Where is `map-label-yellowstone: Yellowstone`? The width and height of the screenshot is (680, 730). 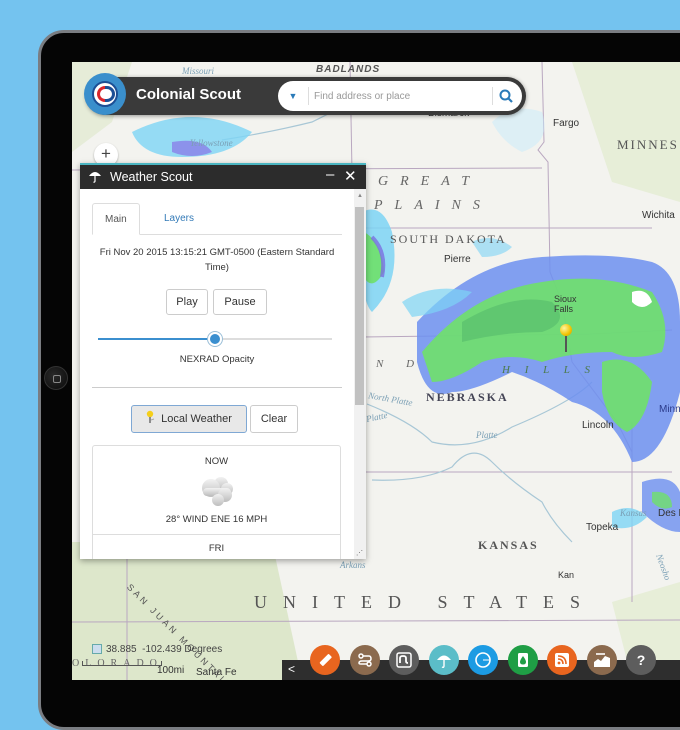
map-label-yellowstone: Yellowstone is located at coordinates (211, 143).